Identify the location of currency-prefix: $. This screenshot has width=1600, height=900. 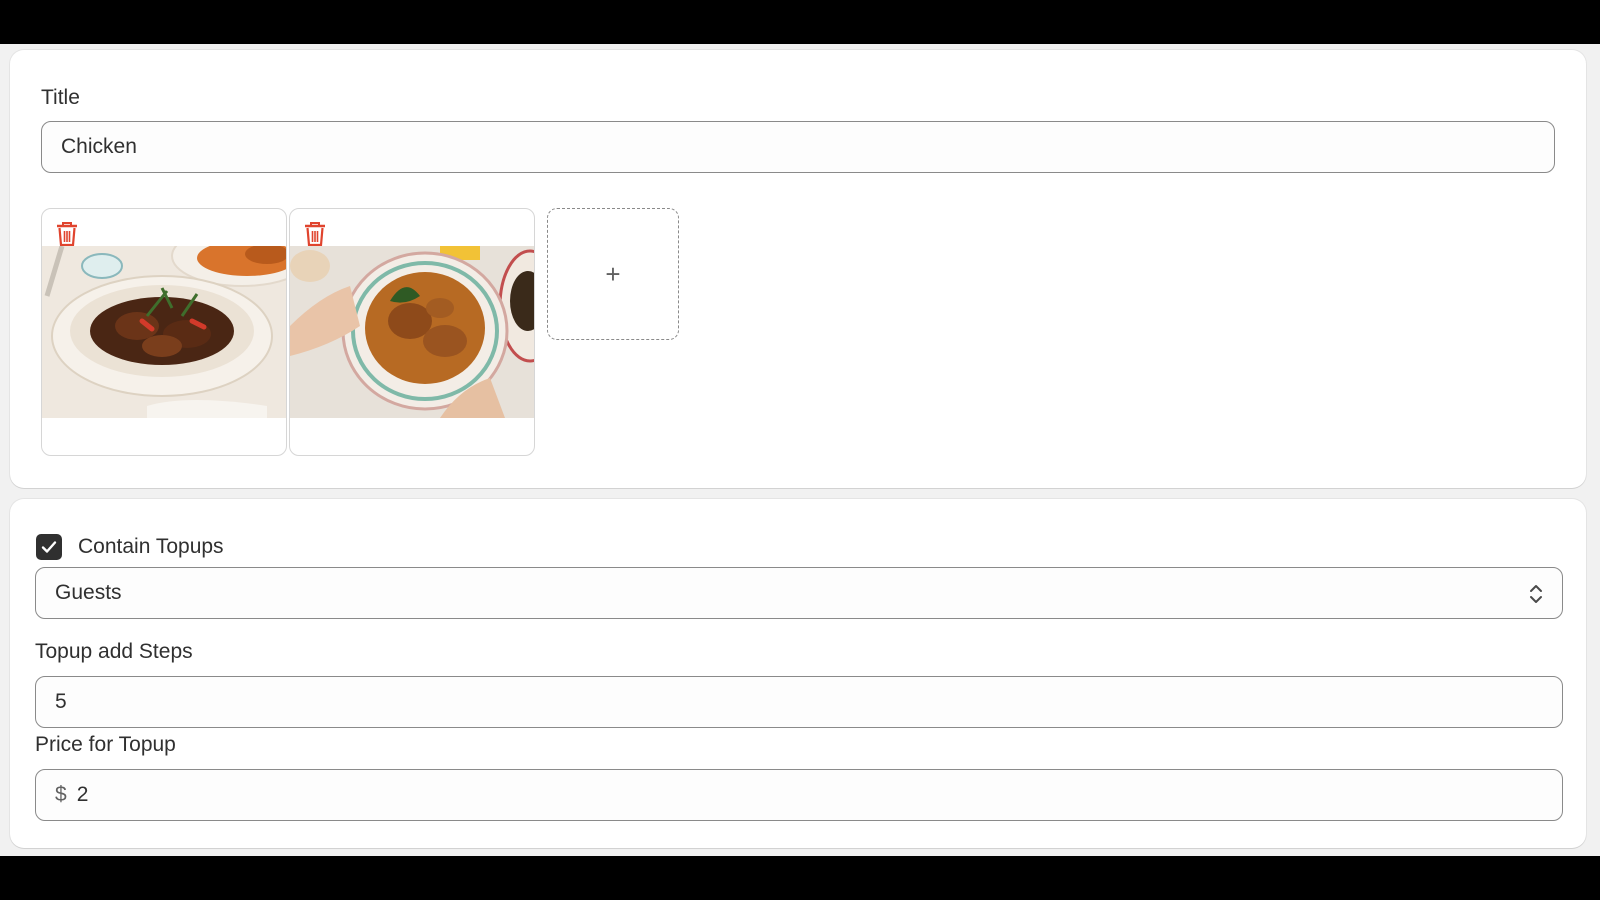
(61, 794).